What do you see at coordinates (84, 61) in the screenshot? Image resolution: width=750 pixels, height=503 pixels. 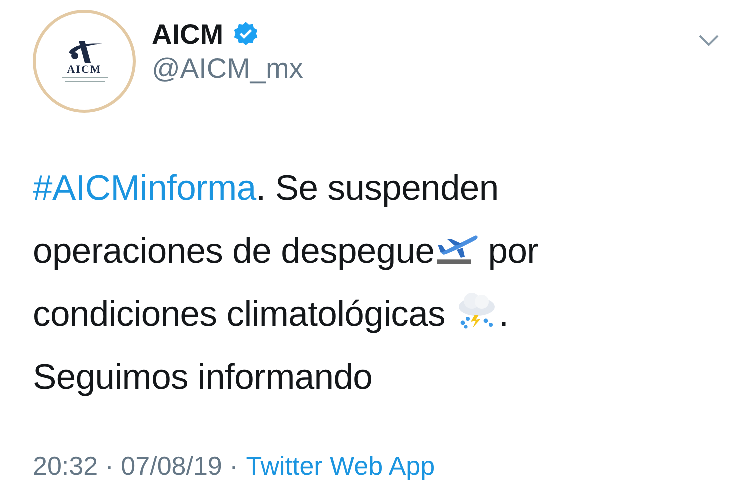 I see `avatar: AICM` at bounding box center [84, 61].